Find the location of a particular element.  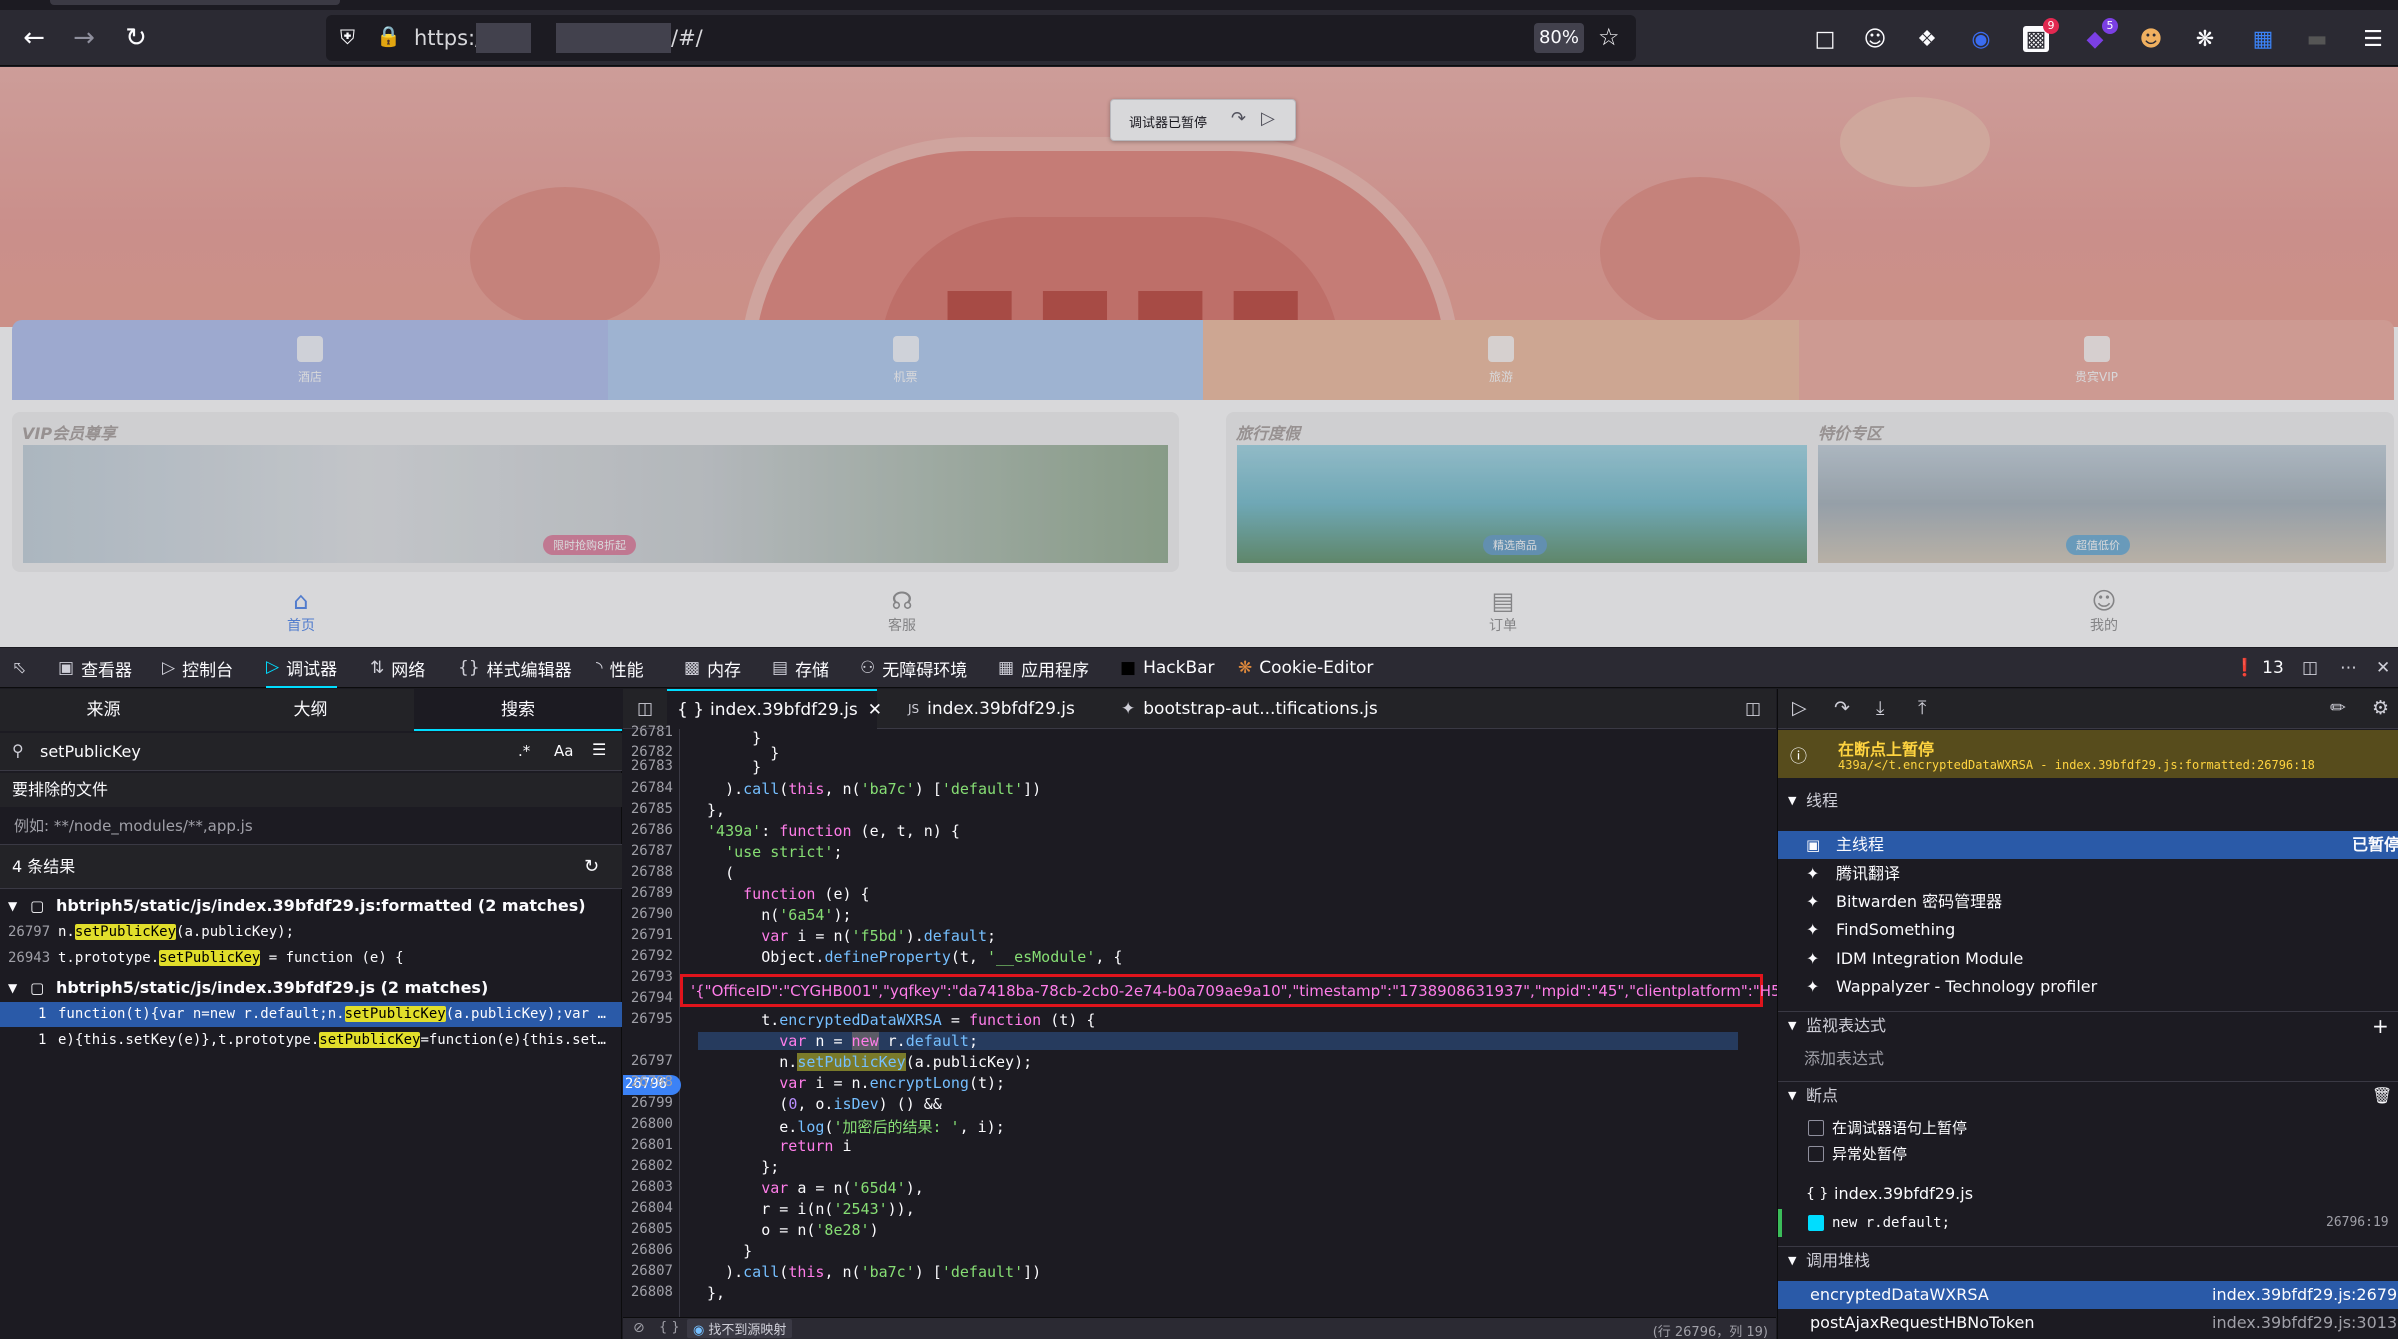

line-number: 26803 is located at coordinates (652, 1187).